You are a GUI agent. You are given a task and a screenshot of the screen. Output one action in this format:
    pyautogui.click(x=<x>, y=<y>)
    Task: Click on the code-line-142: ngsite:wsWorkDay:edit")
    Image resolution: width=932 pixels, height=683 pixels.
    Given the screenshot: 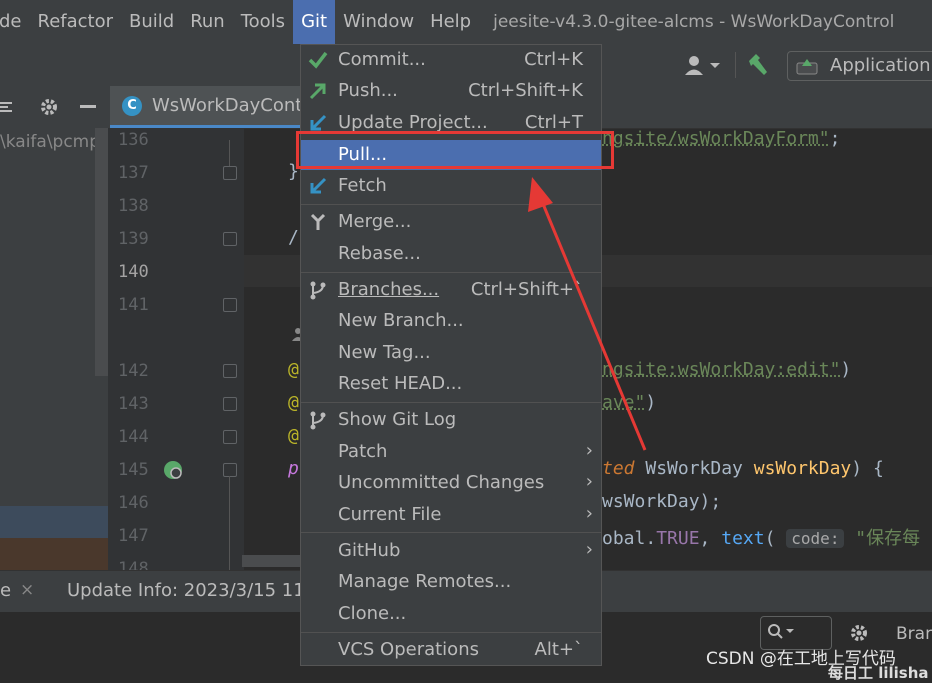 What is the action you would take?
    pyautogui.click(x=726, y=369)
    